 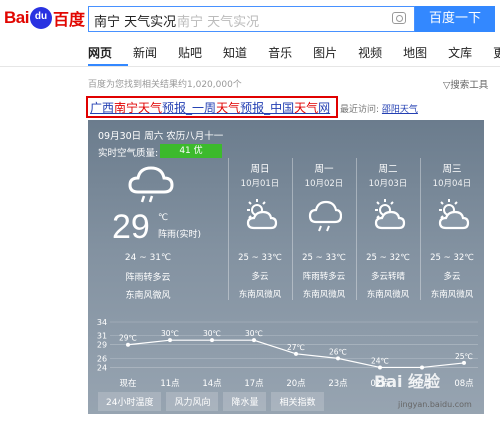 What do you see at coordinates (338, 351) in the screenshot?
I see `data-label: 26℃` at bounding box center [338, 351].